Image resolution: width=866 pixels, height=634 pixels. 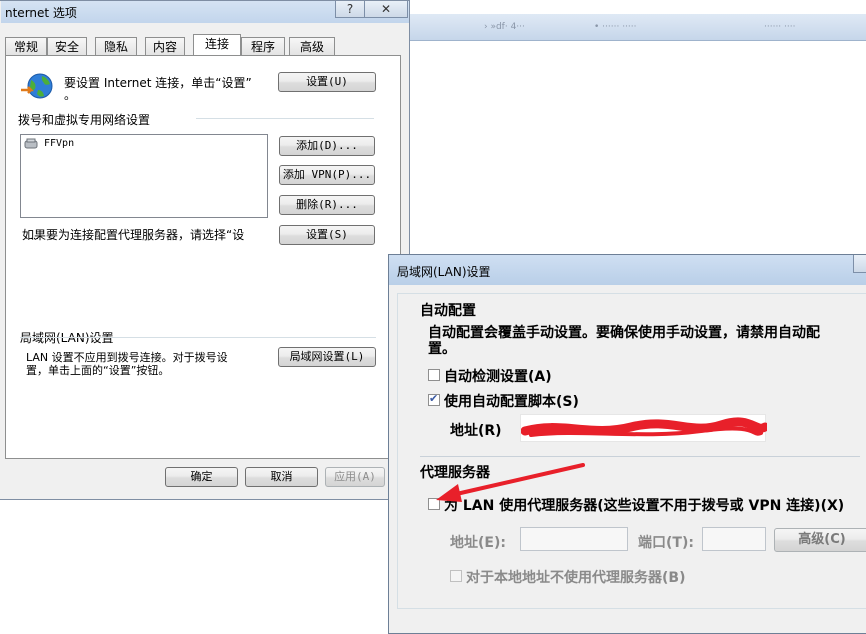 I want to click on proxy-port-input, so click(x=734, y=539).